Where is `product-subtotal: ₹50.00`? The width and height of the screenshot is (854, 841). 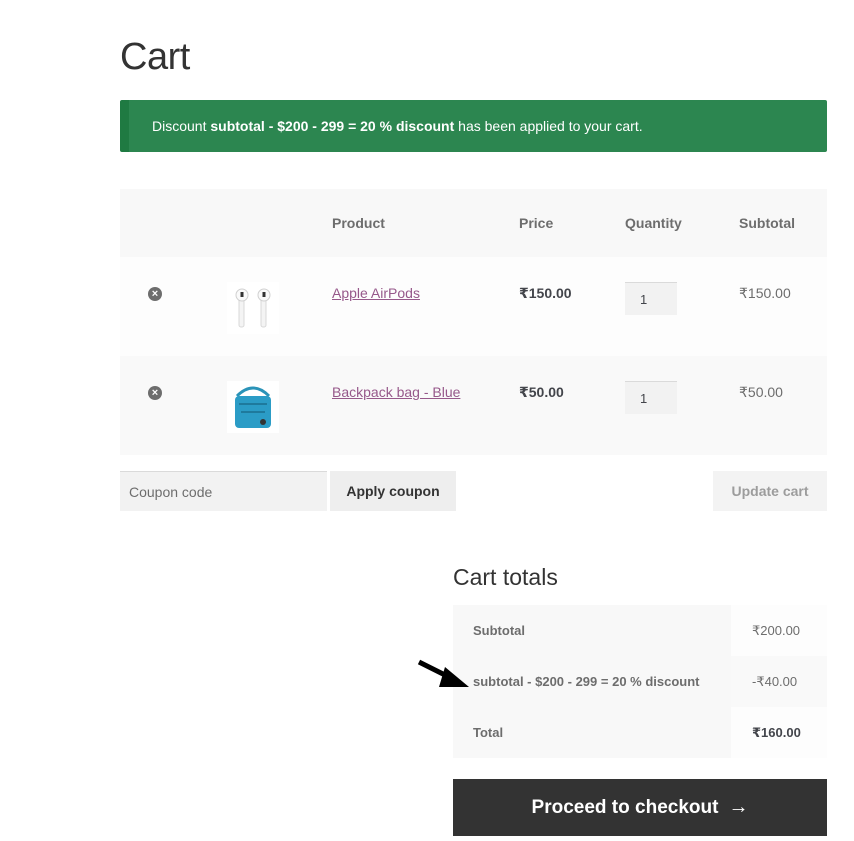 product-subtotal: ₹50.00 is located at coordinates (761, 392).